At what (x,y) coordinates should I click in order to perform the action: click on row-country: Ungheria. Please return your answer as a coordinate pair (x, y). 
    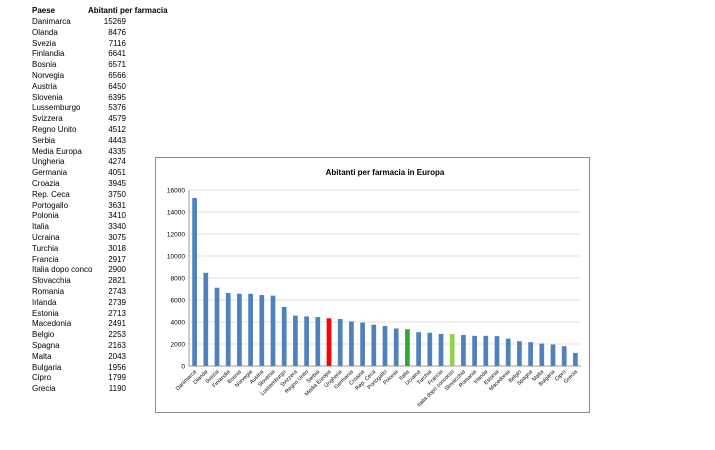
    Looking at the image, I should click on (48, 162).